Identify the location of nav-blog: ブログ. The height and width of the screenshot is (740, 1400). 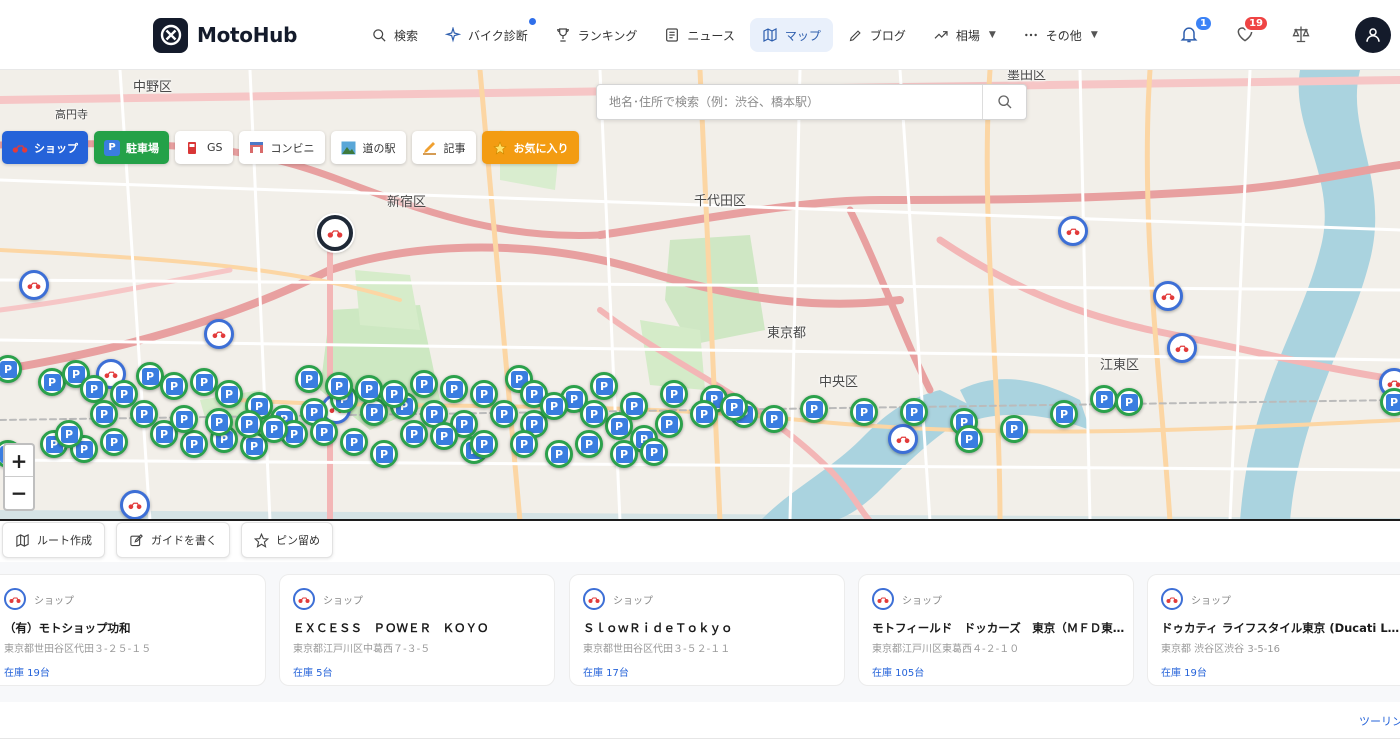
(877, 35).